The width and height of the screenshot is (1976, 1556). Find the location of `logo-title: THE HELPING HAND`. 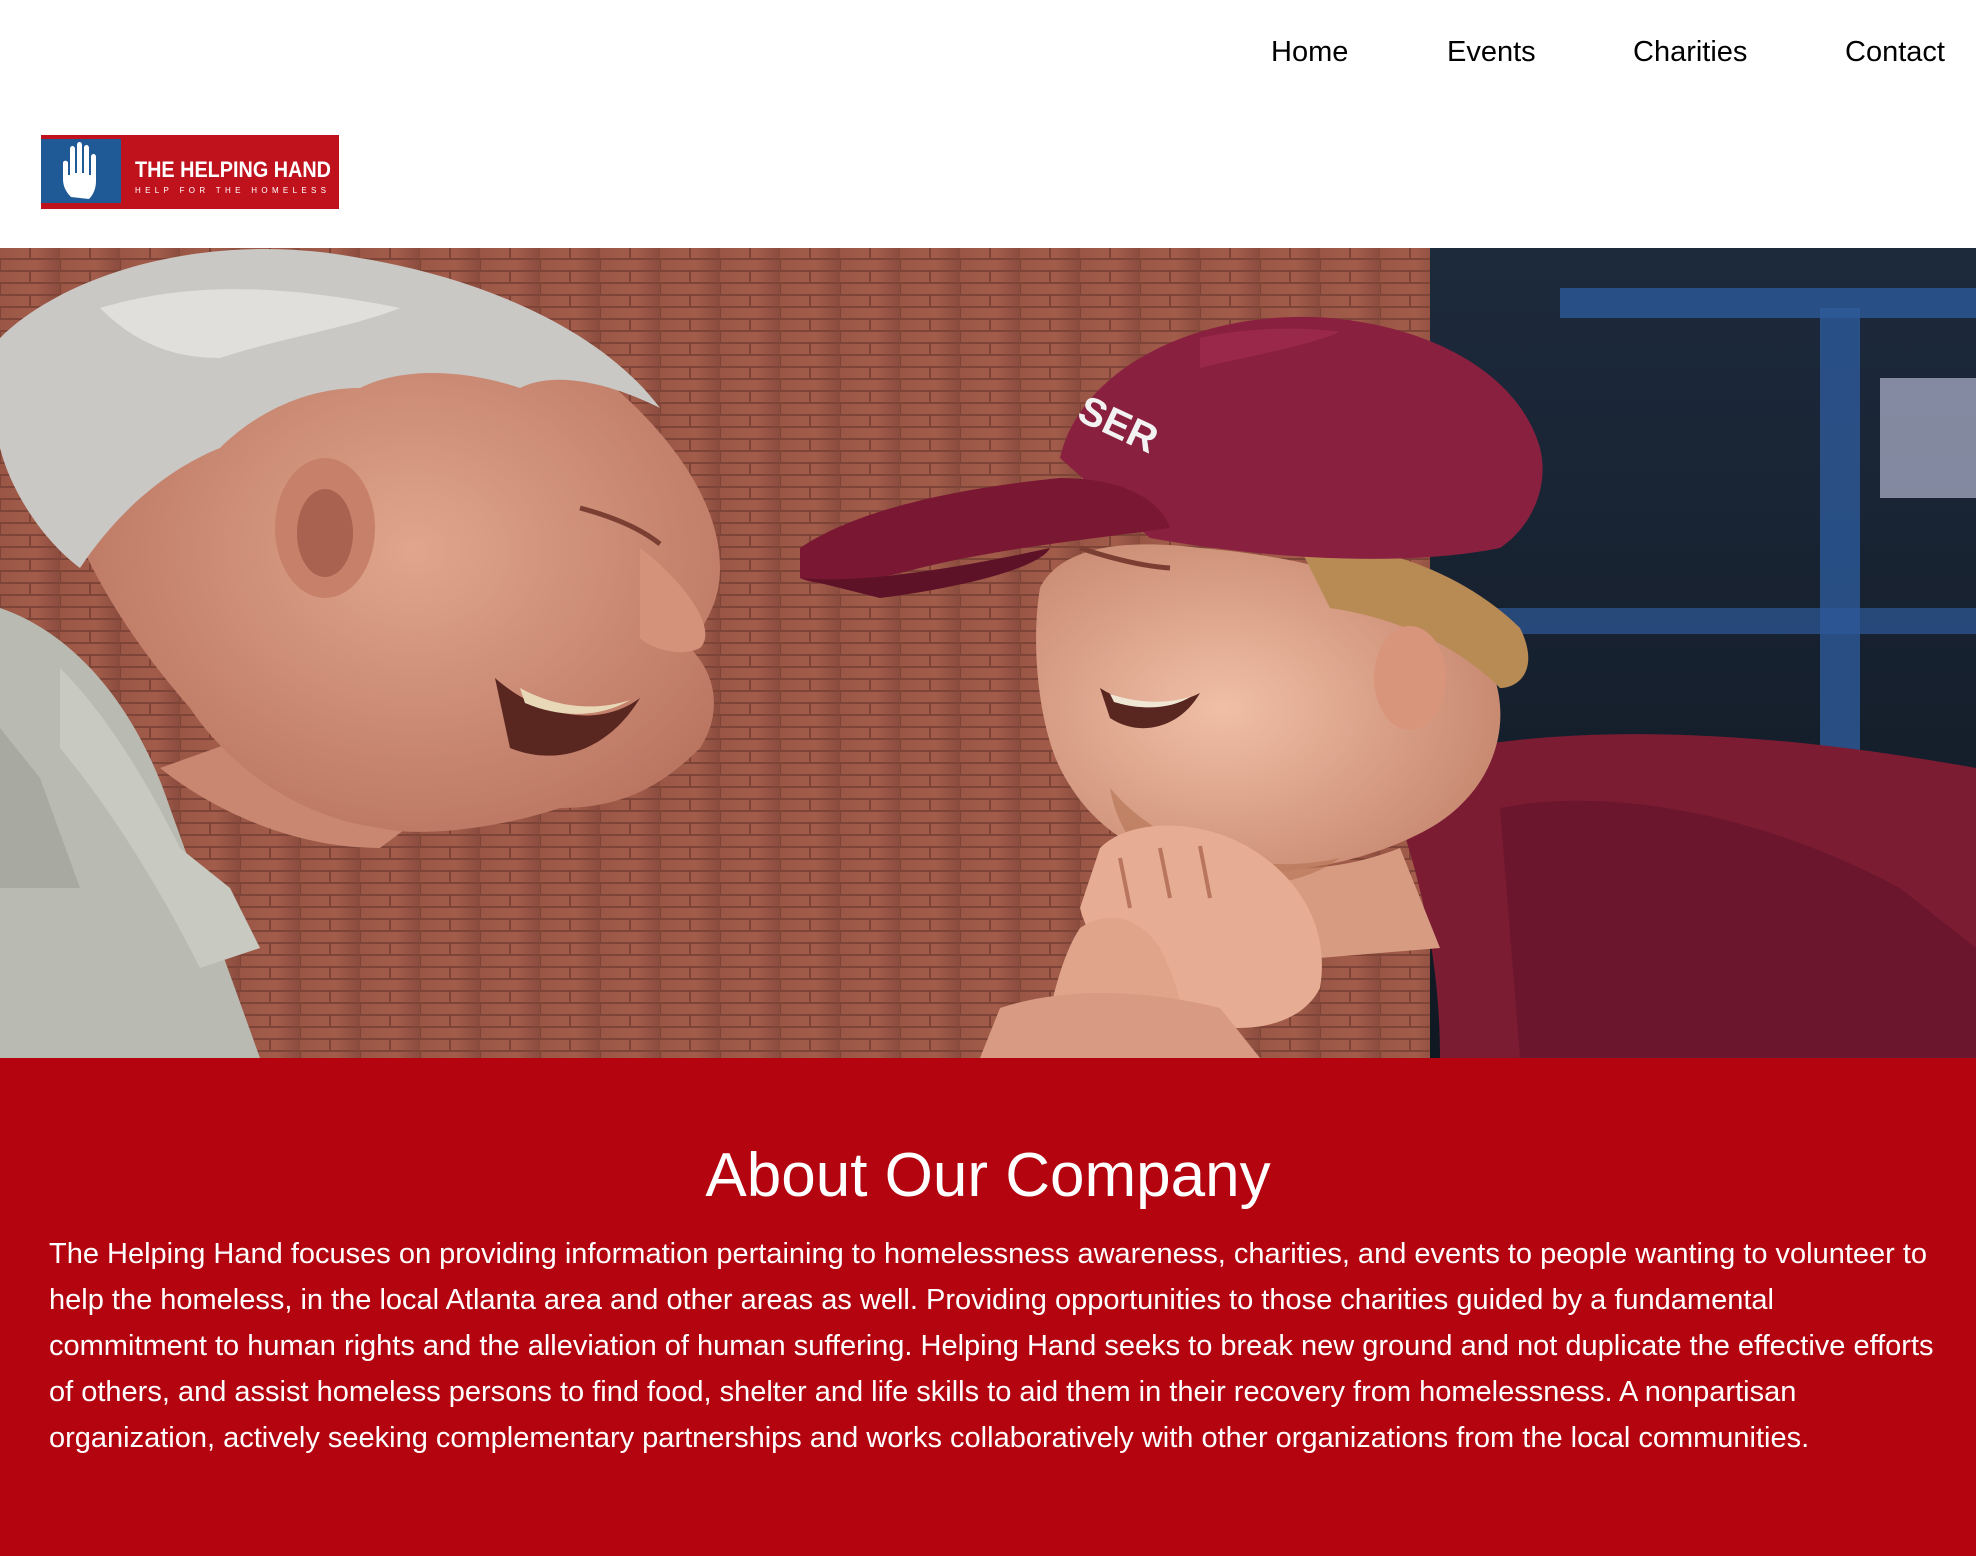

logo-title: THE HELPING HAND is located at coordinates (233, 169).